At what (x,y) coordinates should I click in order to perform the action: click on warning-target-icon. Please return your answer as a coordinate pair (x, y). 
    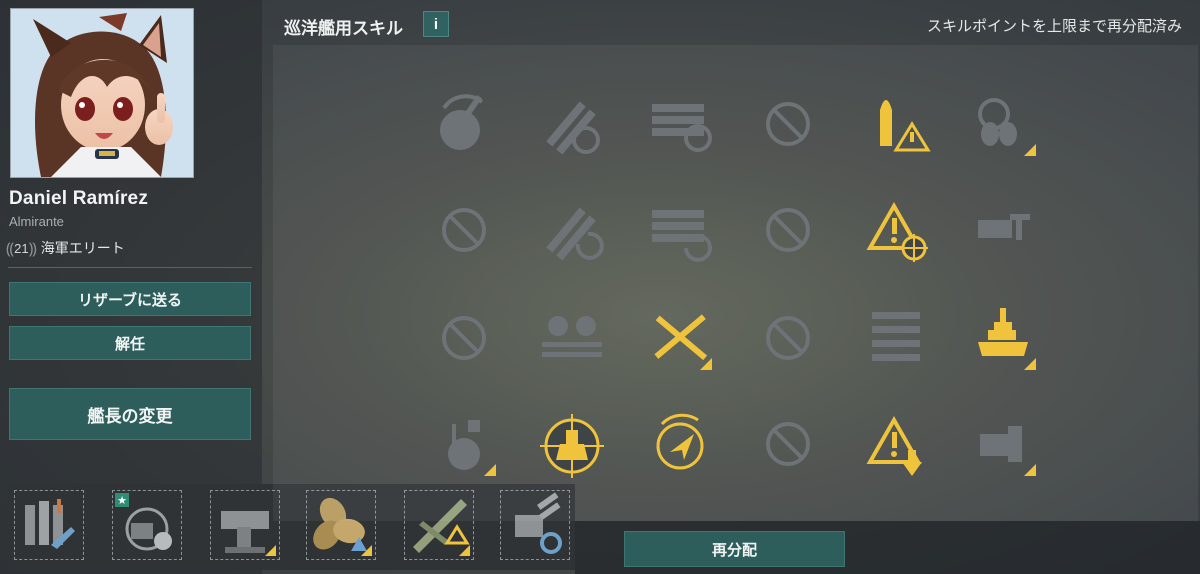
    Looking at the image, I should click on (896, 230).